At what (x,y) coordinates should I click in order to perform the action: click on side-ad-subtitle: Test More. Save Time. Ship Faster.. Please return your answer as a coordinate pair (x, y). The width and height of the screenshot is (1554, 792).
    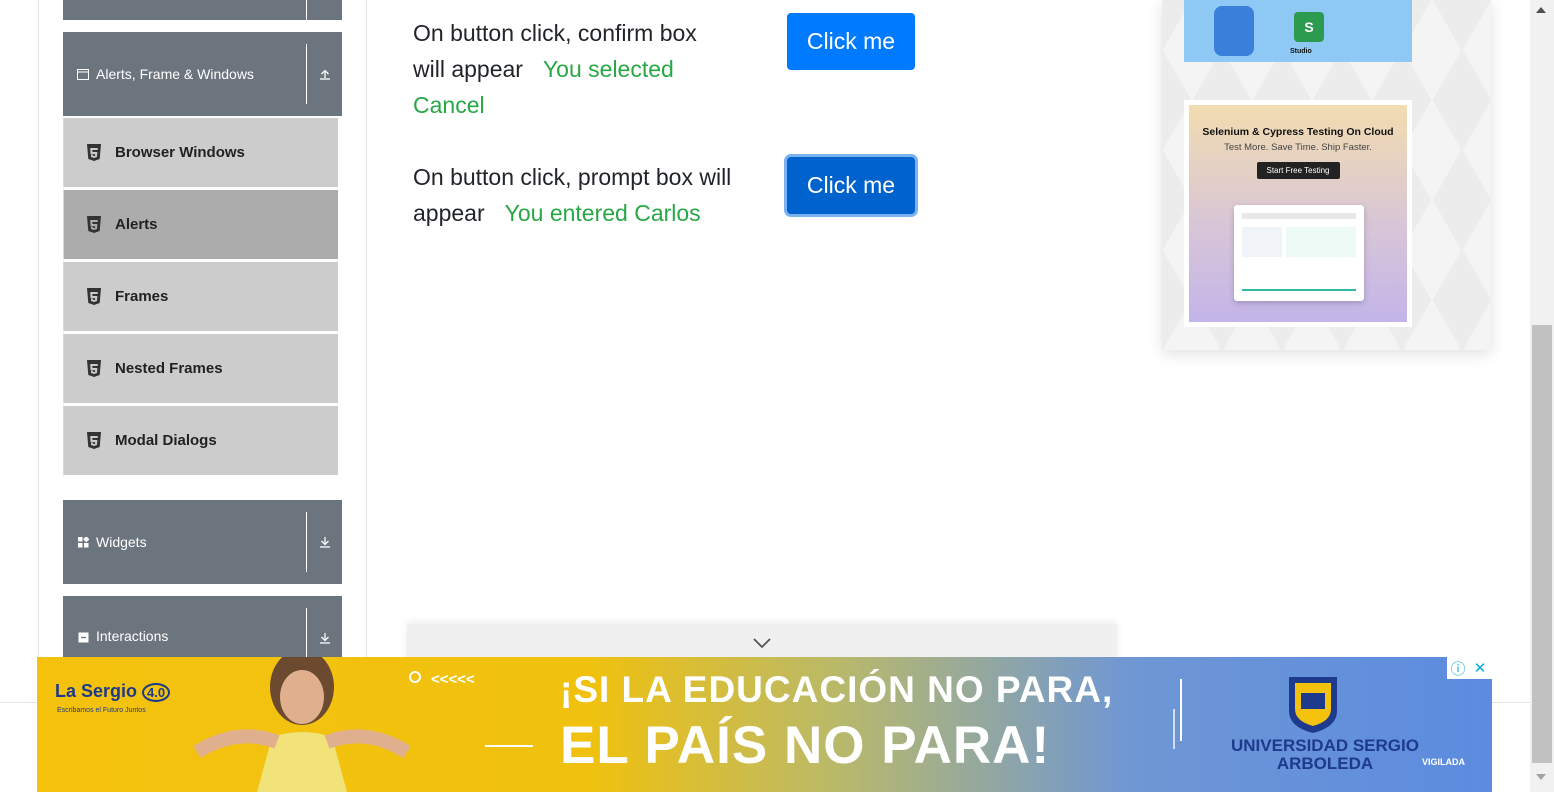
    Looking at the image, I should click on (1298, 147).